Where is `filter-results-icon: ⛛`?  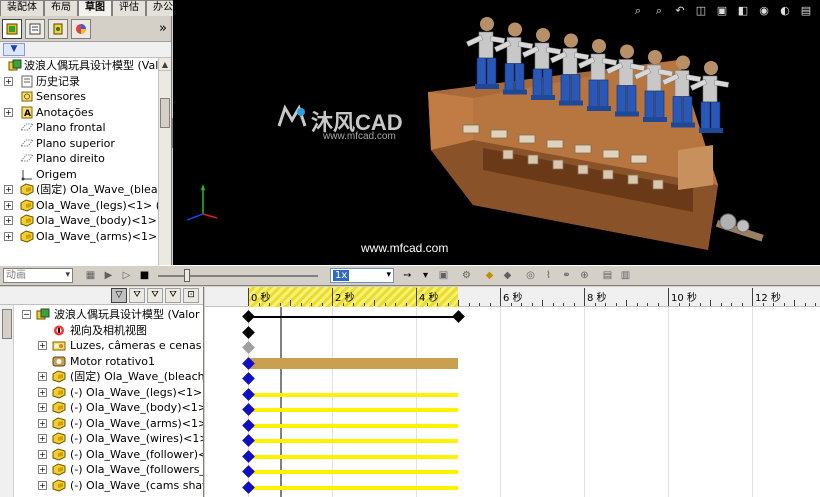
filter-results-icon: ⛛ is located at coordinates (173, 295).